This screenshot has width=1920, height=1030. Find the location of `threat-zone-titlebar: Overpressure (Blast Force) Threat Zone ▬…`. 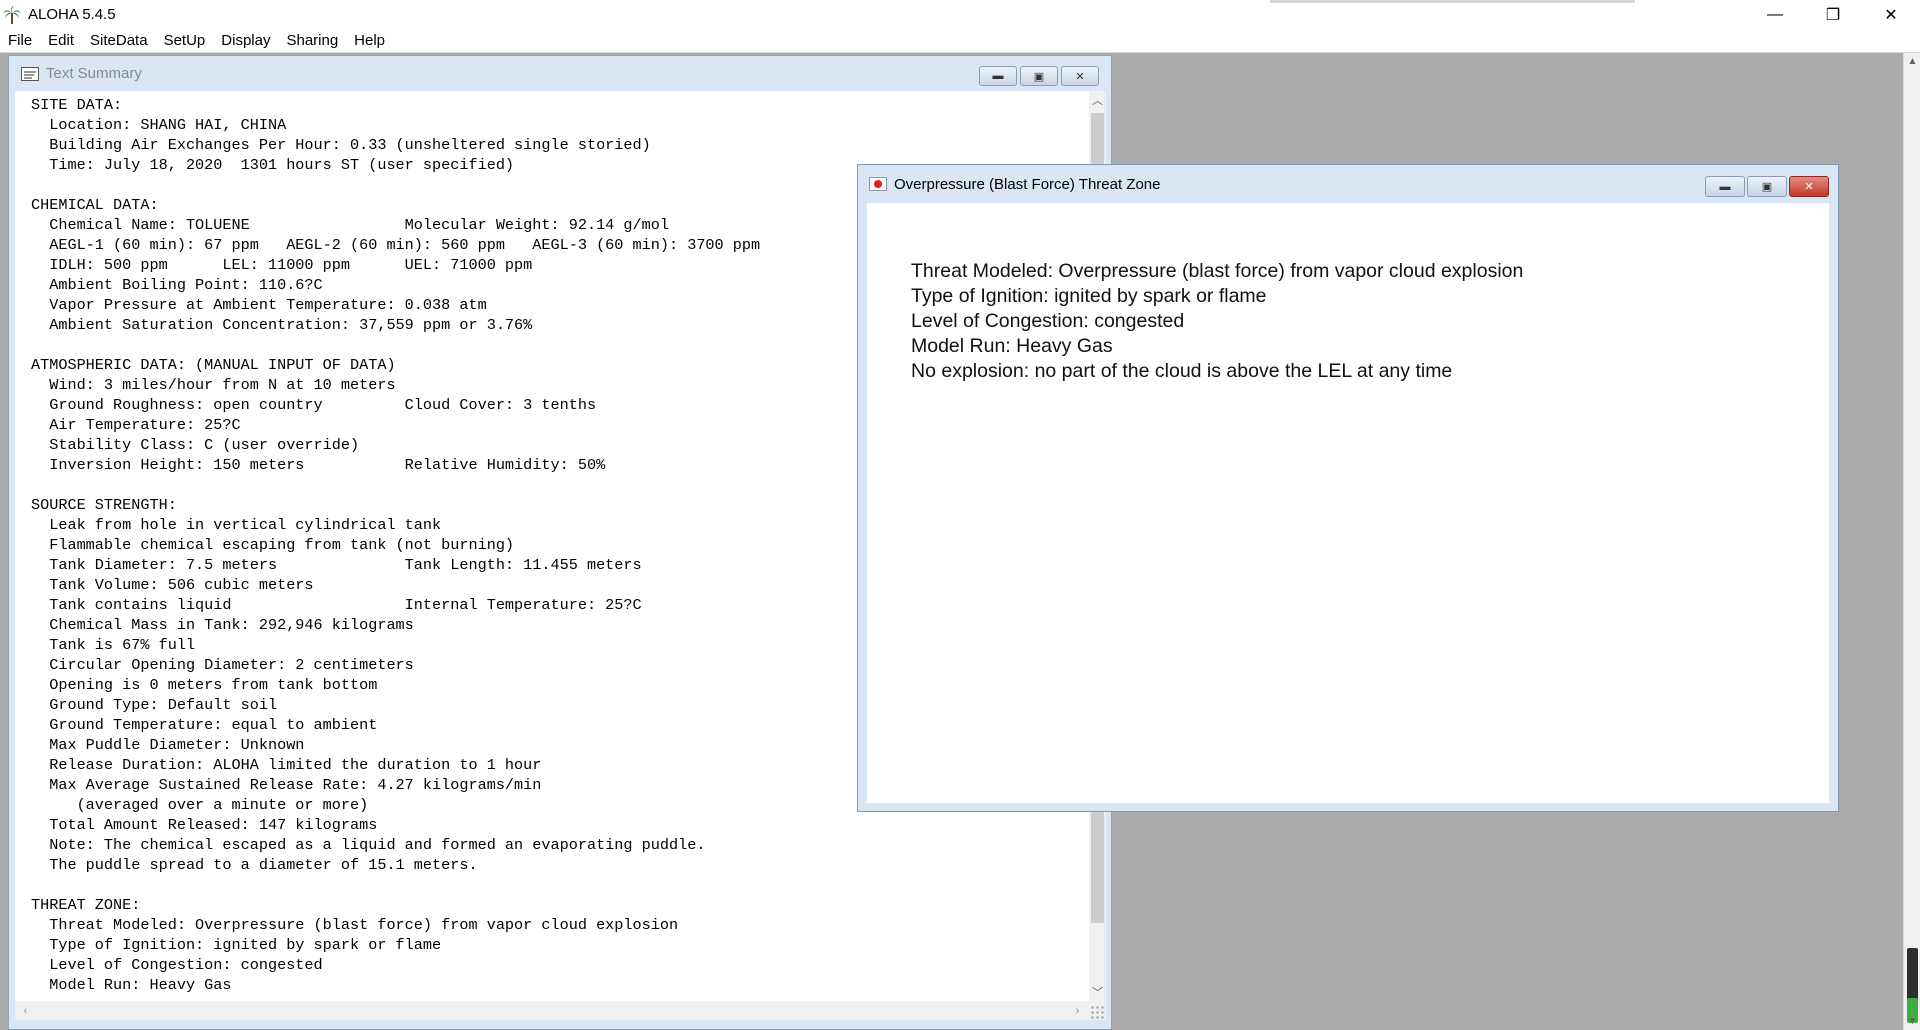

threat-zone-titlebar: Overpressure (Blast Force) Threat Zone ▬… is located at coordinates (1348, 184).